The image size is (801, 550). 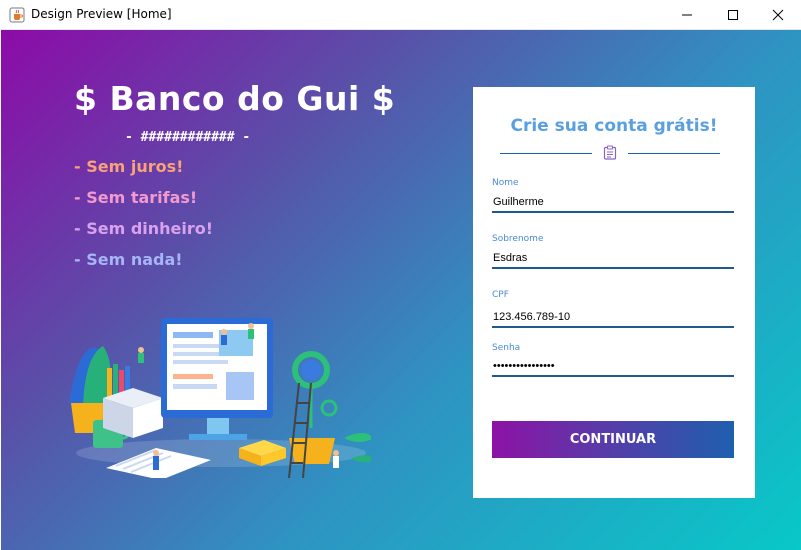 I want to click on password-label: Senha, so click(x=506, y=348).